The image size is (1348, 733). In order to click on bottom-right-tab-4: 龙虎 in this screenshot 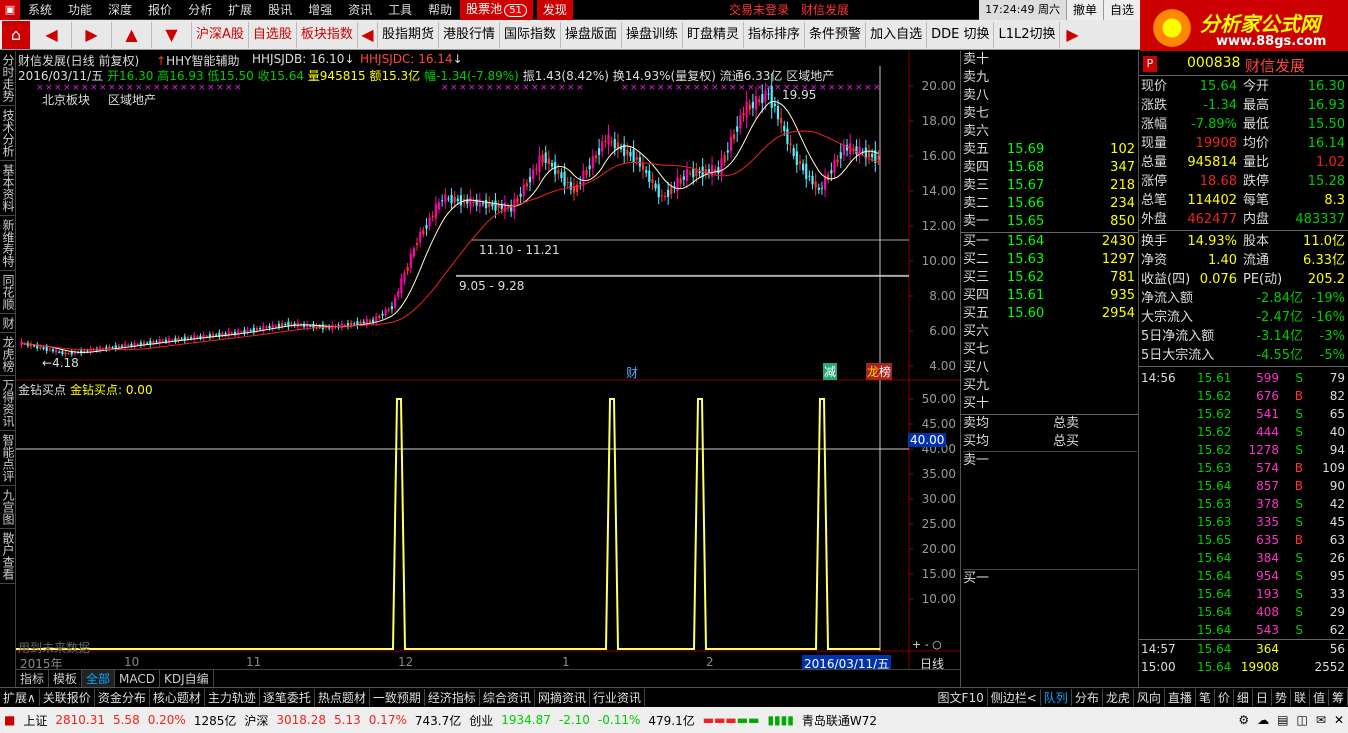, I will do `click(1118, 697)`.